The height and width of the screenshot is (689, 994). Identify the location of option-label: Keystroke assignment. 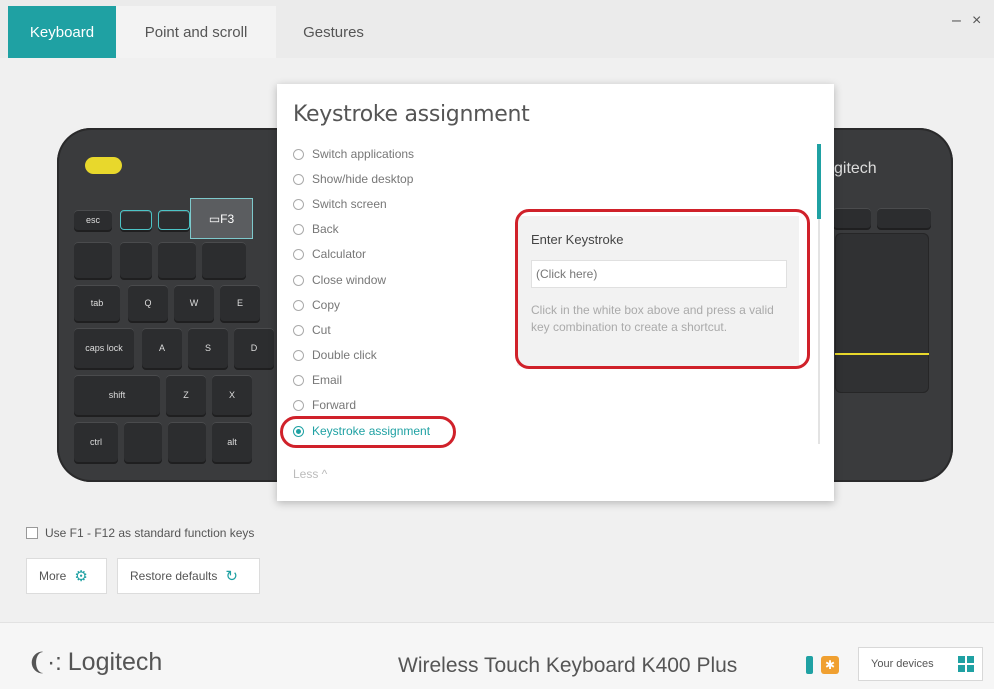
(371, 431).